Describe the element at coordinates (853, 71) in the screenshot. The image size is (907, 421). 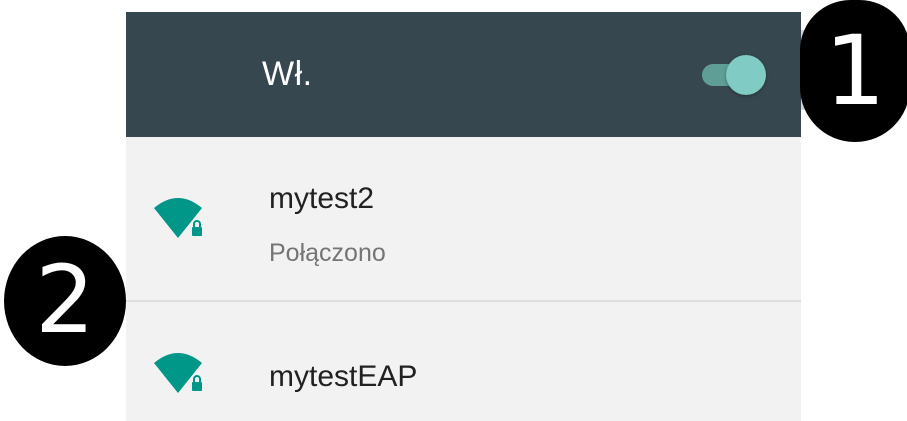
I see `annotation-badge-1: 1` at that location.